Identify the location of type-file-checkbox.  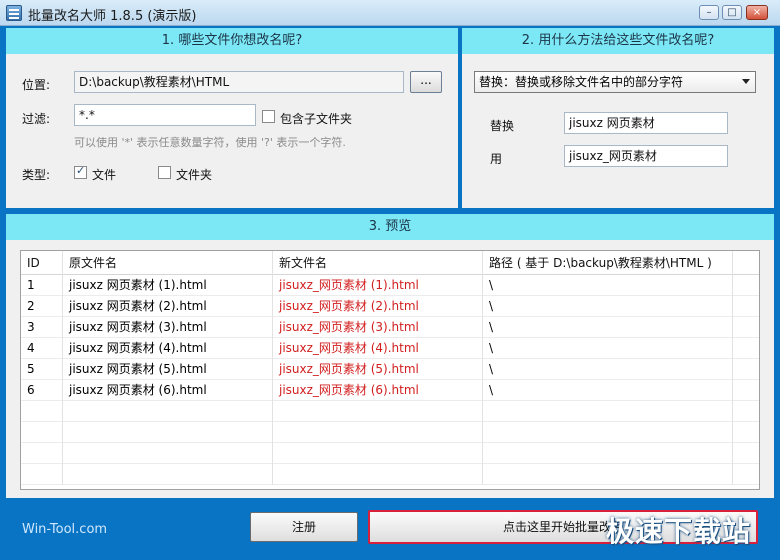
(80, 171).